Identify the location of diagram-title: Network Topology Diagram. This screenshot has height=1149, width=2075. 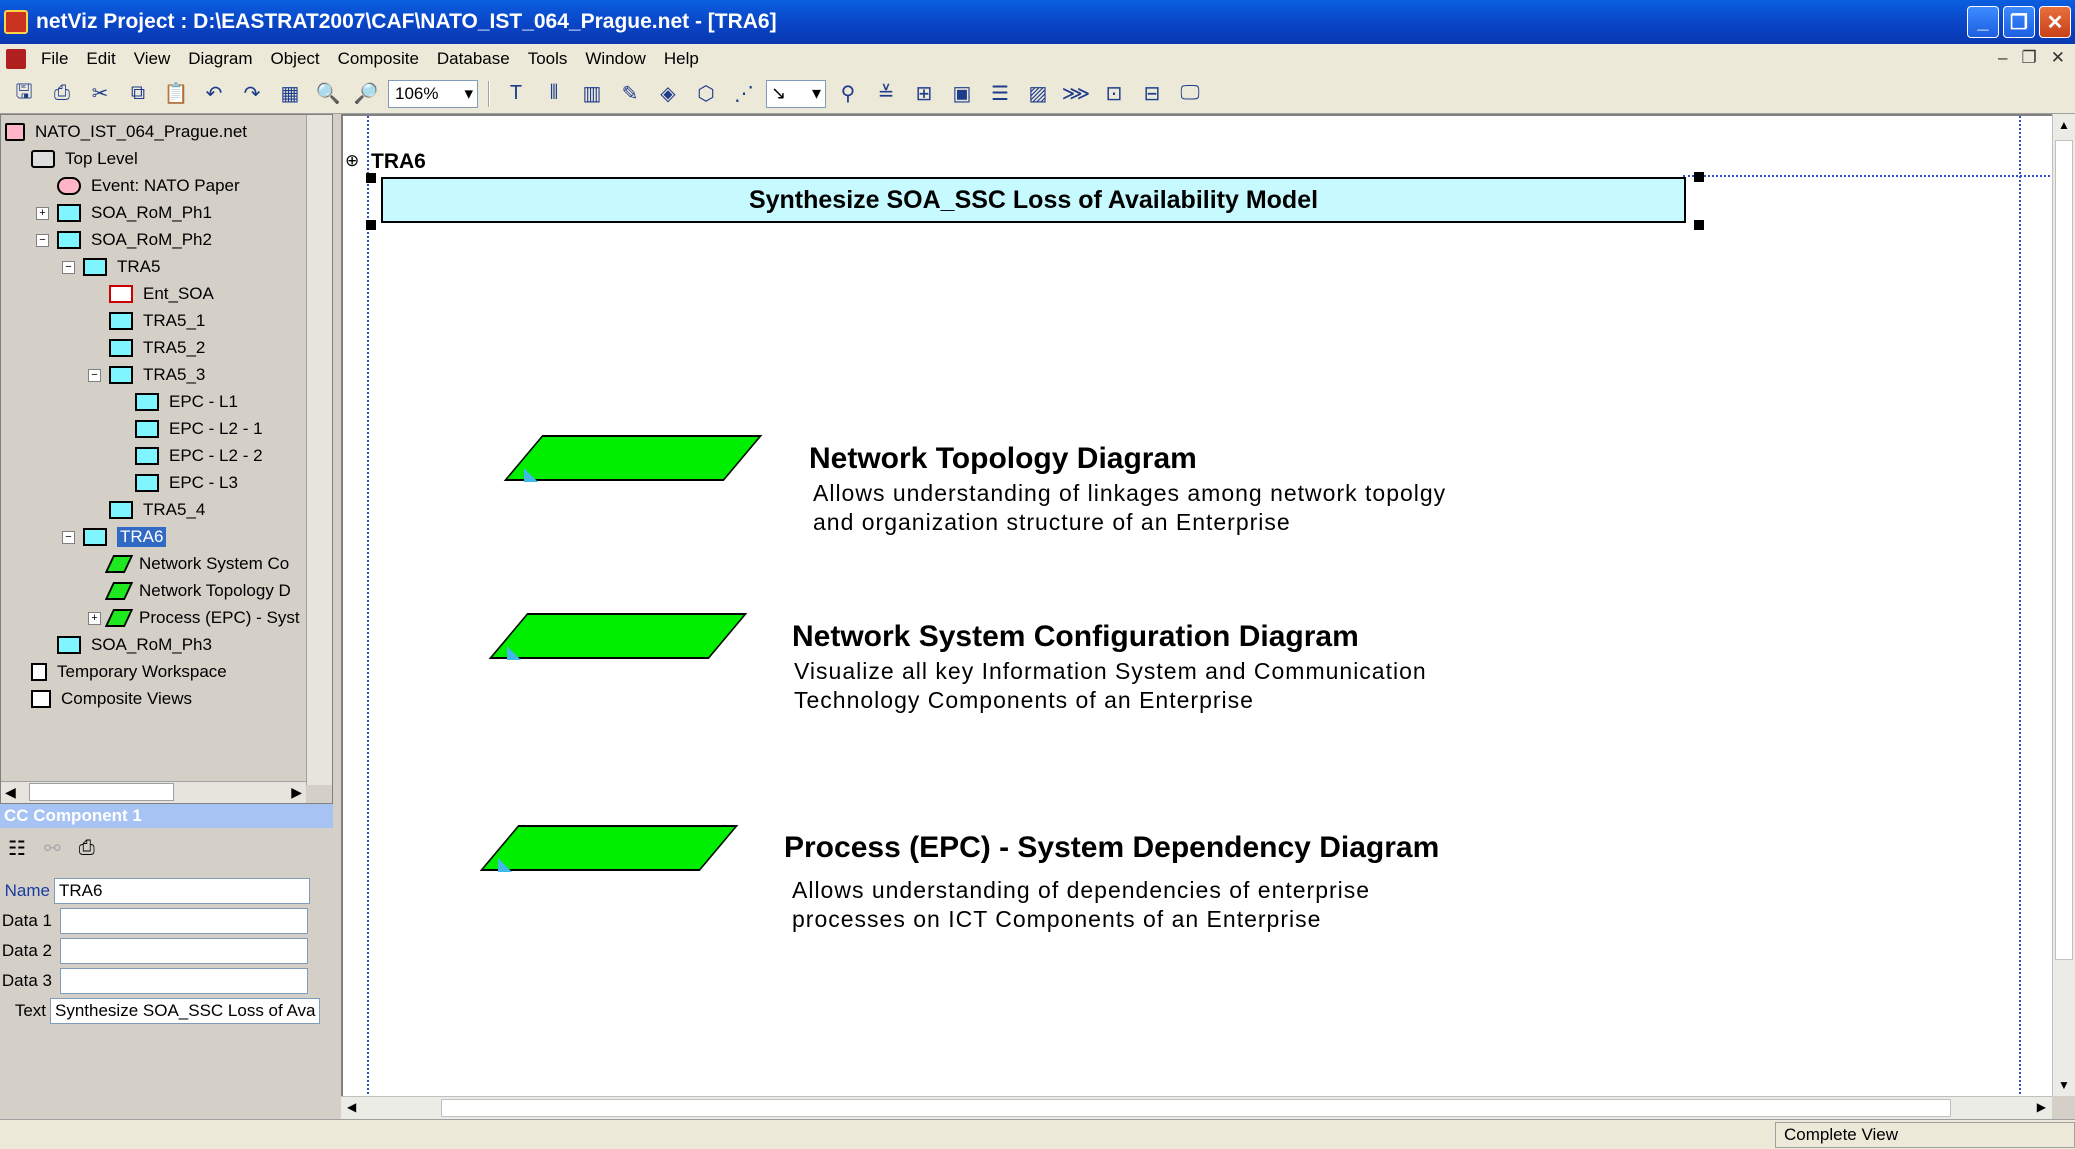
(1003, 459).